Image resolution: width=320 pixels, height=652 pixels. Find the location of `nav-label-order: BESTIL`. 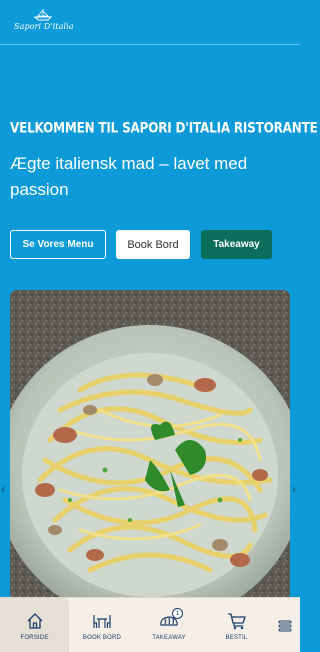

nav-label-order: BESTIL is located at coordinates (236, 637).